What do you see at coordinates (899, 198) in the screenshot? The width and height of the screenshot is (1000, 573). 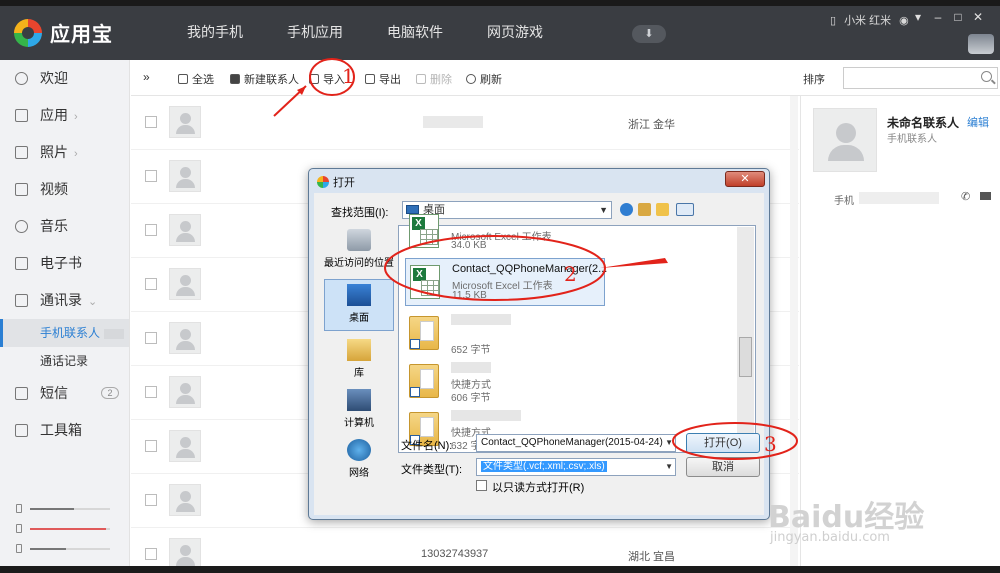 I see `phone-number-blurred` at bounding box center [899, 198].